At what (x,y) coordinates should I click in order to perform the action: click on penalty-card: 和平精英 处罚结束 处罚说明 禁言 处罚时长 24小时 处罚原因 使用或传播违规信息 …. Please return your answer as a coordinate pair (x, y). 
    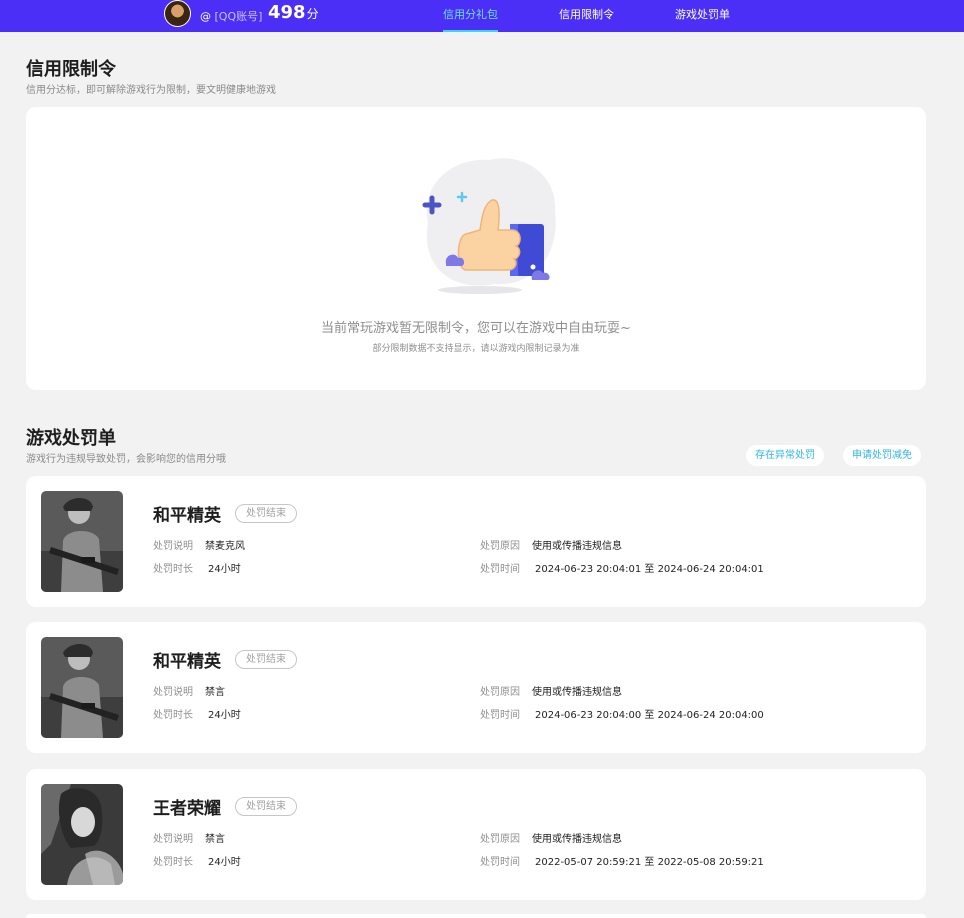
    Looking at the image, I should click on (476, 687).